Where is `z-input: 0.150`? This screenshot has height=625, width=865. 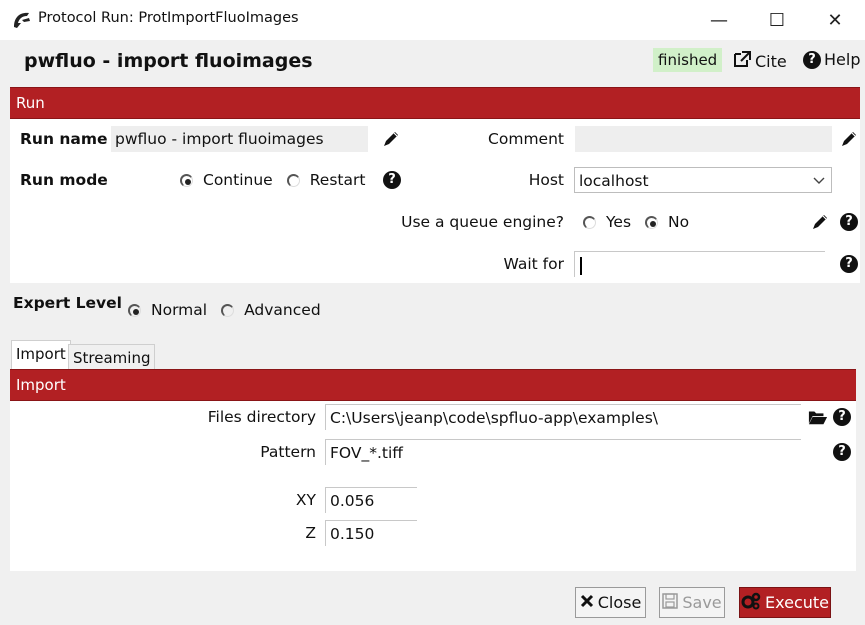 z-input: 0.150 is located at coordinates (371, 533).